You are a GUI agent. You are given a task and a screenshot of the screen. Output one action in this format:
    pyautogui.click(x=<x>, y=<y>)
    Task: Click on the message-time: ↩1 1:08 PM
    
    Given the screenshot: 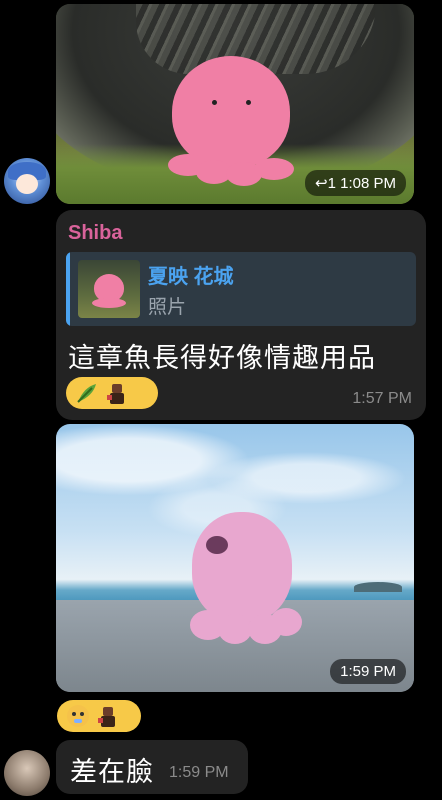 What is the action you would take?
    pyautogui.click(x=355, y=183)
    